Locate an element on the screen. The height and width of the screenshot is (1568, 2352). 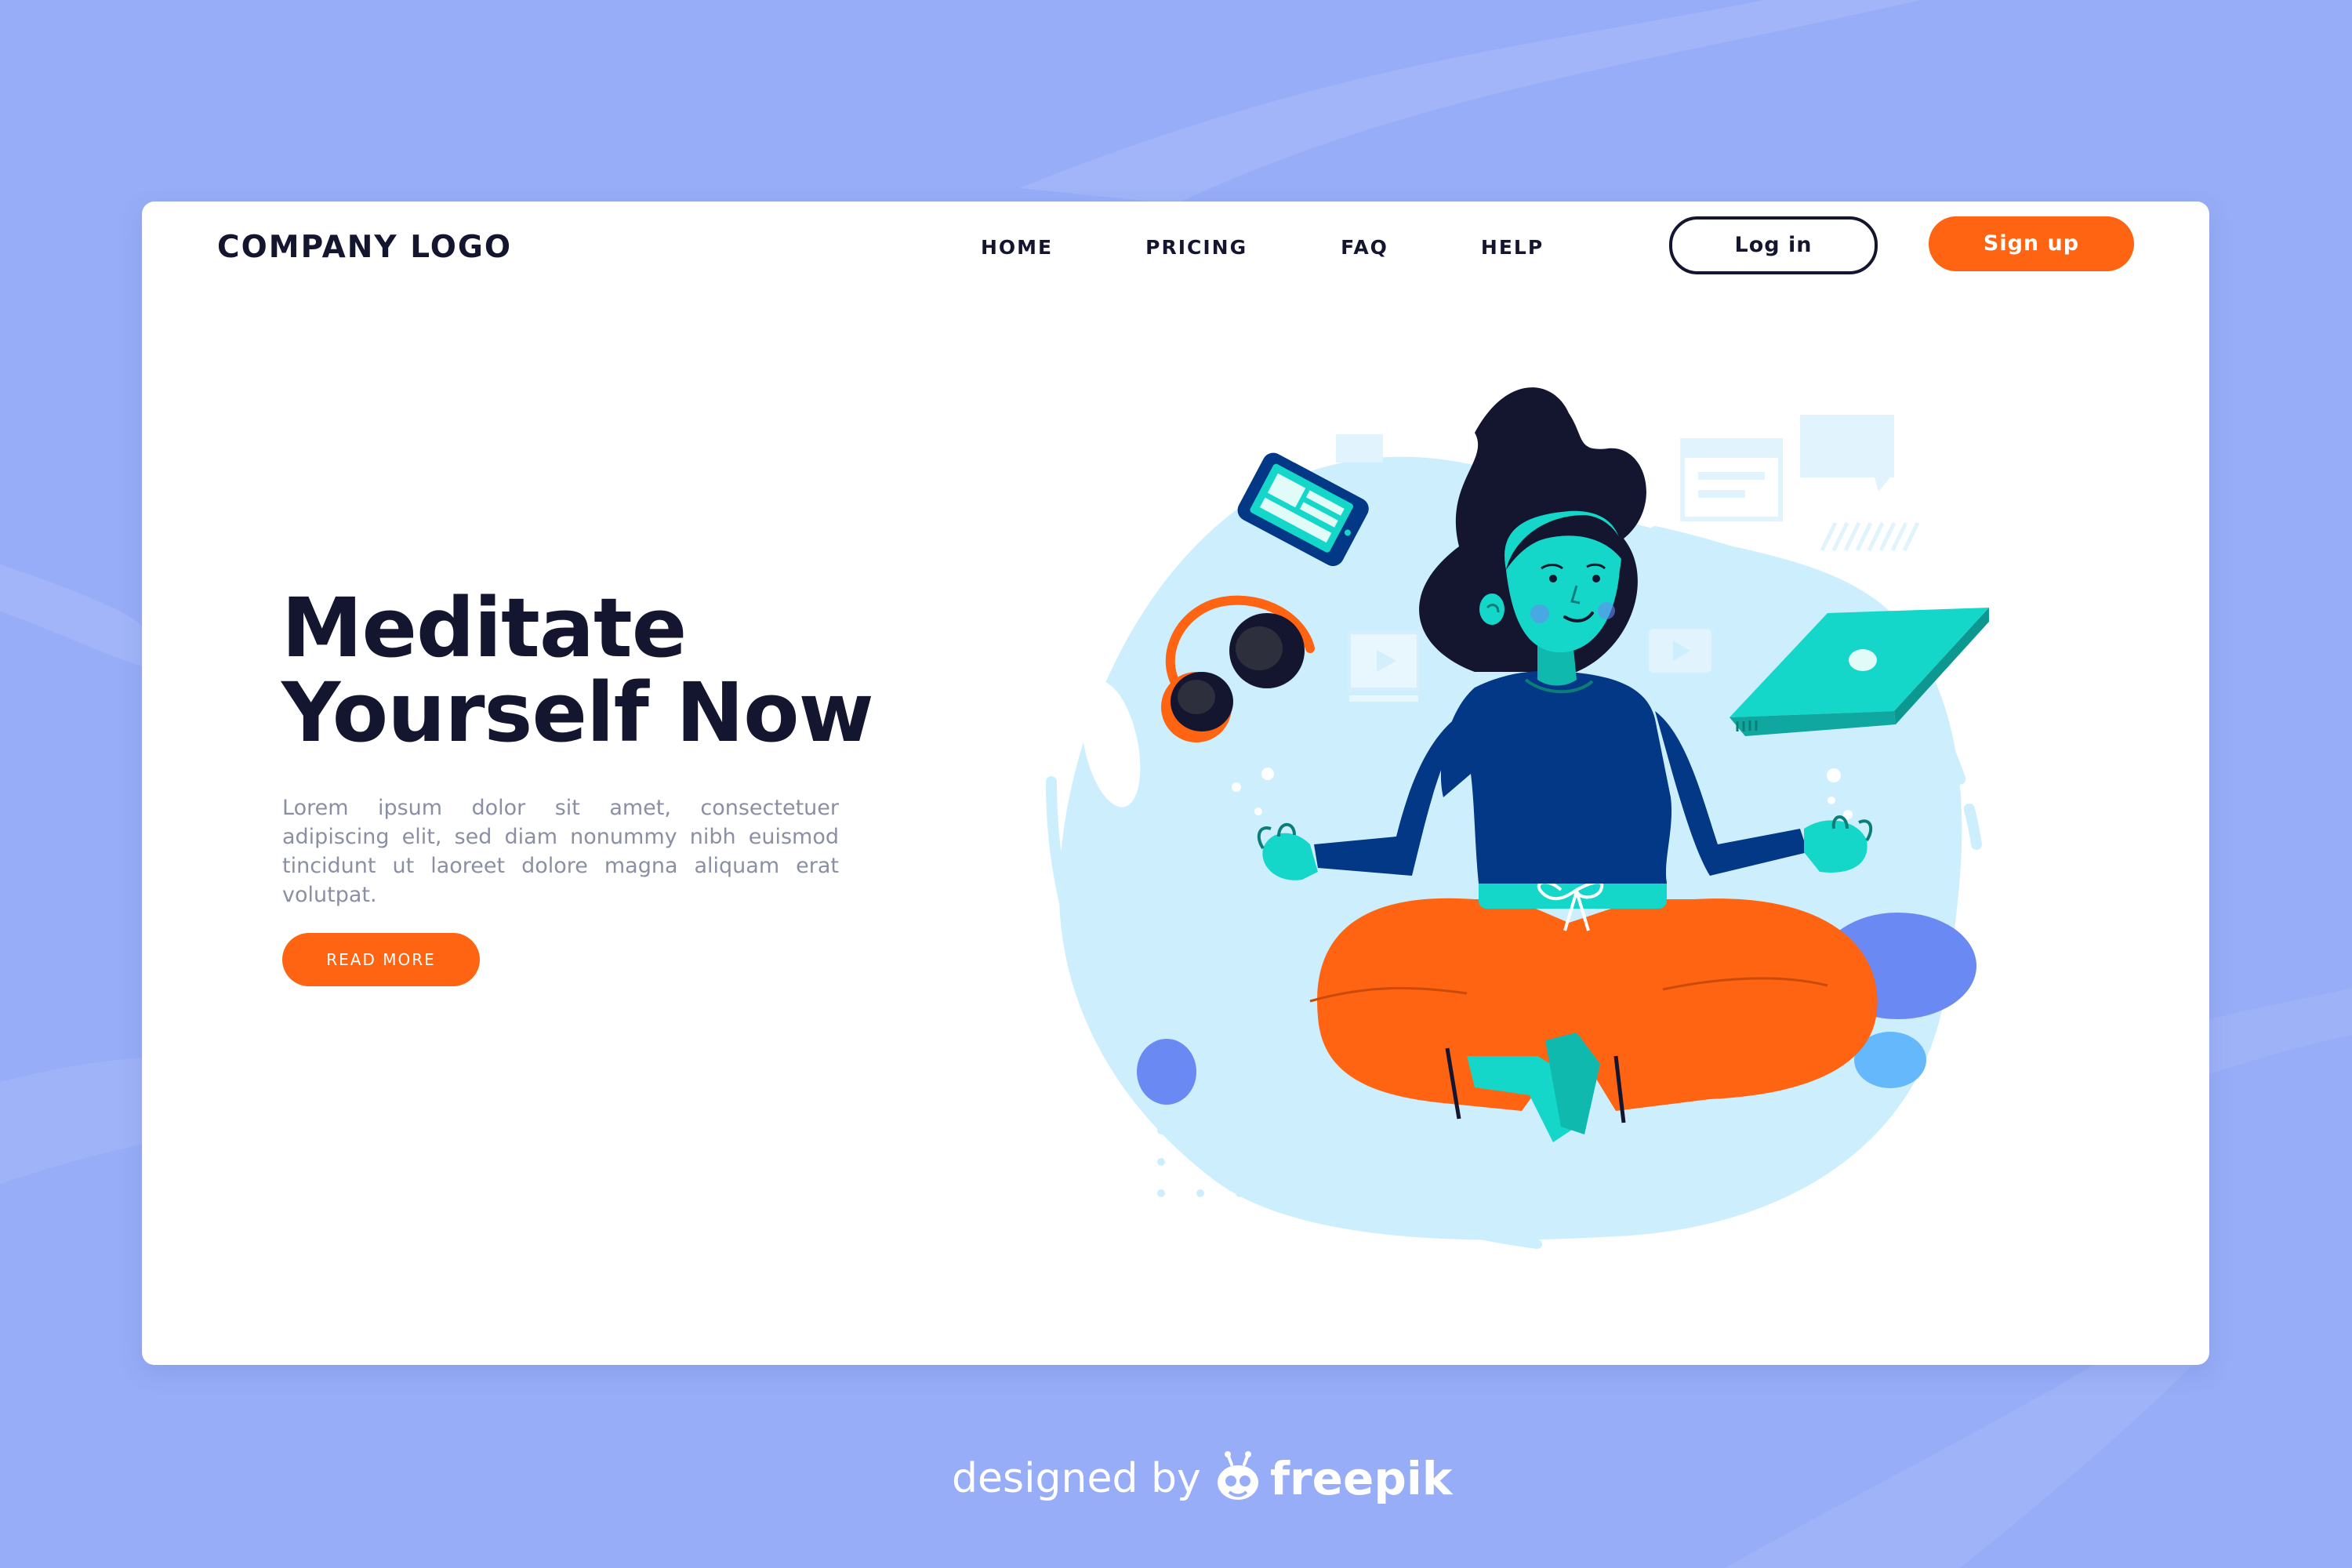
faint-hatch is located at coordinates (1870, 536).